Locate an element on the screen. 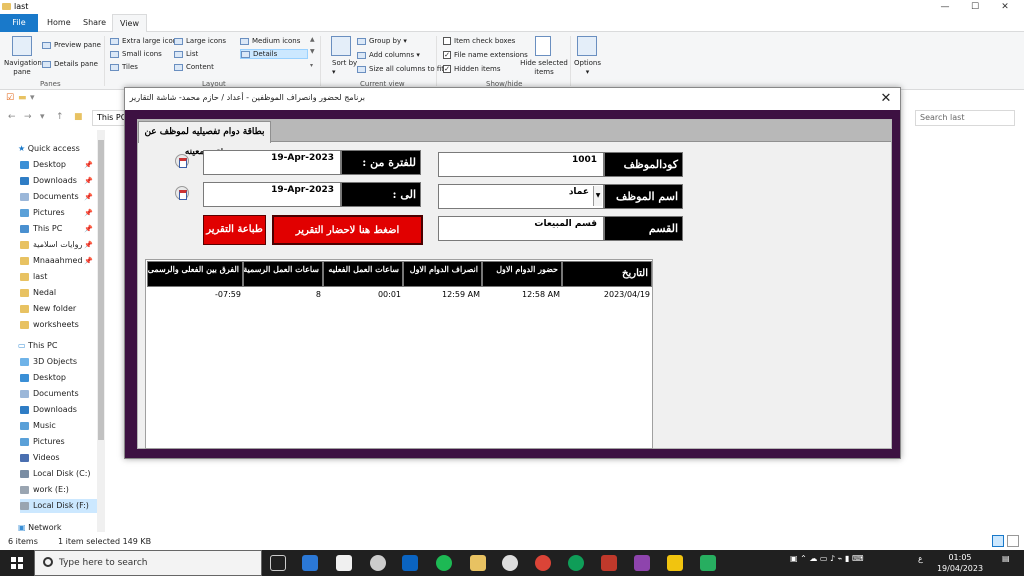  chrome-icon is located at coordinates (543, 563).